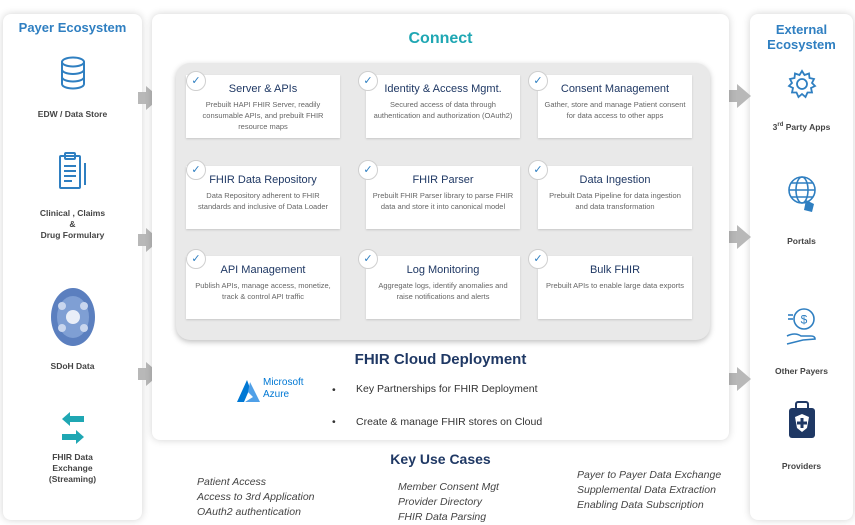 This screenshot has width=855, height=525. Describe the element at coordinates (283, 382) in the screenshot. I see `azure-logo-text-line1: Microsoft` at that location.